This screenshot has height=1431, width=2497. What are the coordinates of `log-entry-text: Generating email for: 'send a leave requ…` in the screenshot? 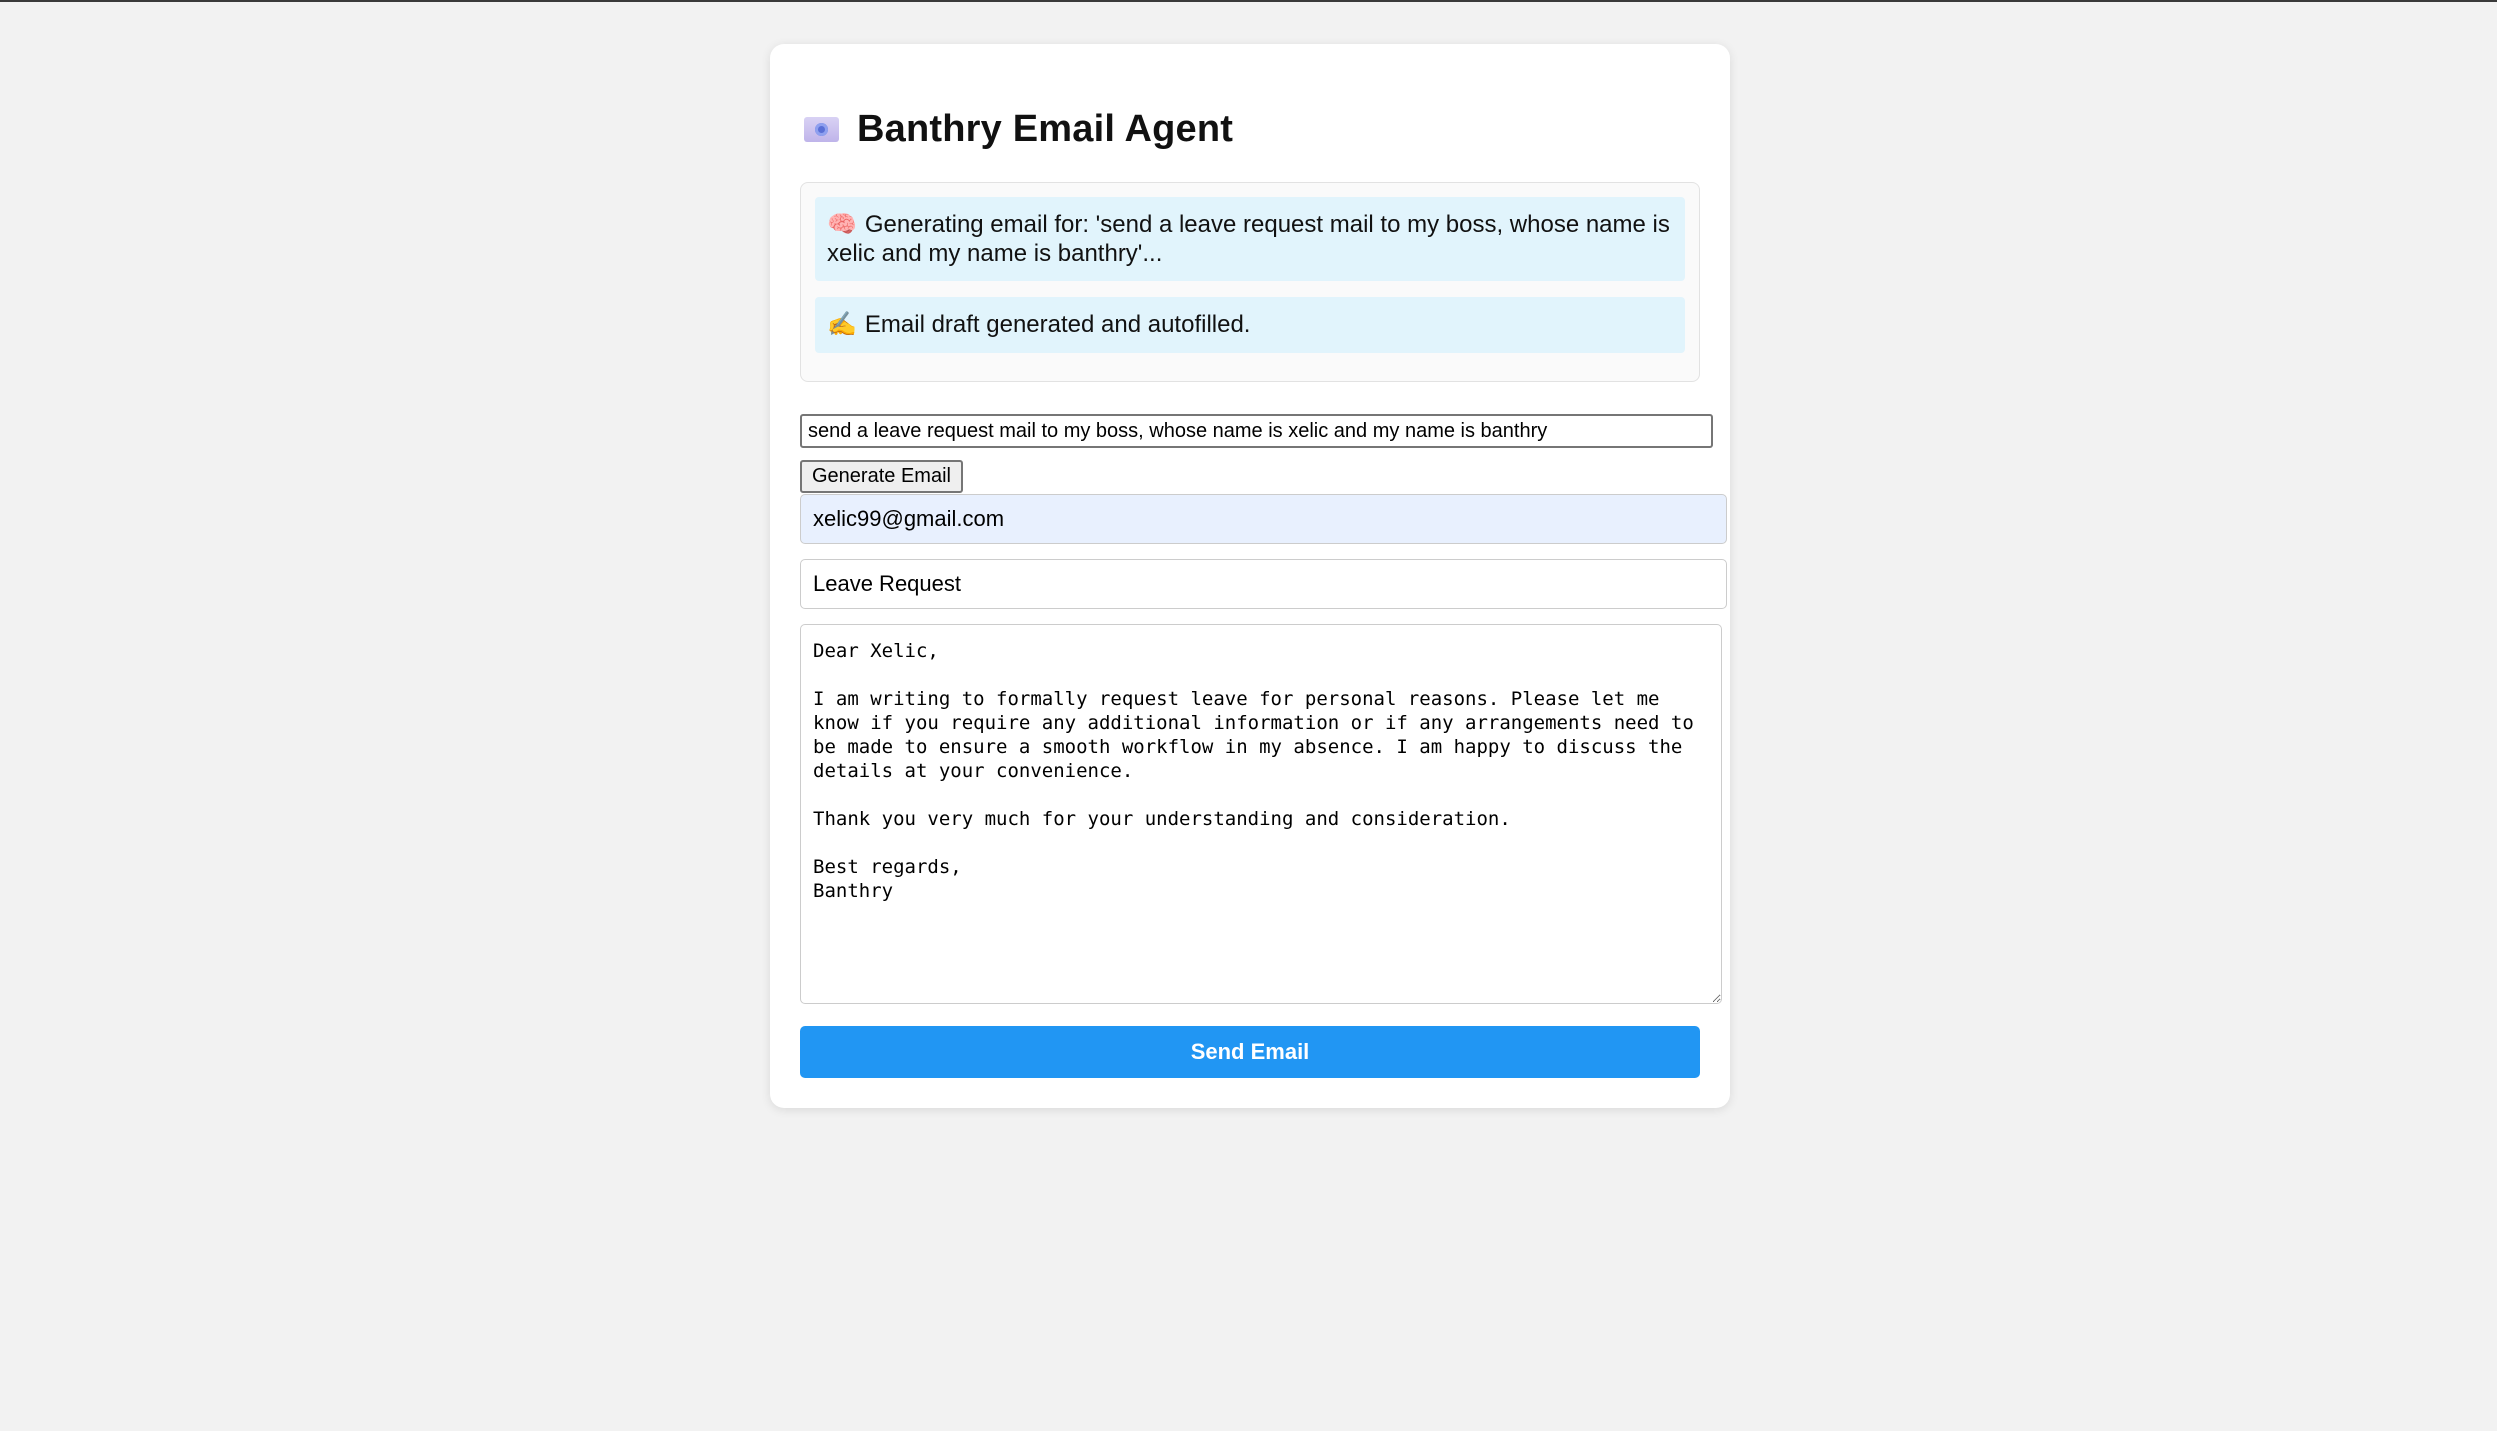 It's located at (1248, 239).